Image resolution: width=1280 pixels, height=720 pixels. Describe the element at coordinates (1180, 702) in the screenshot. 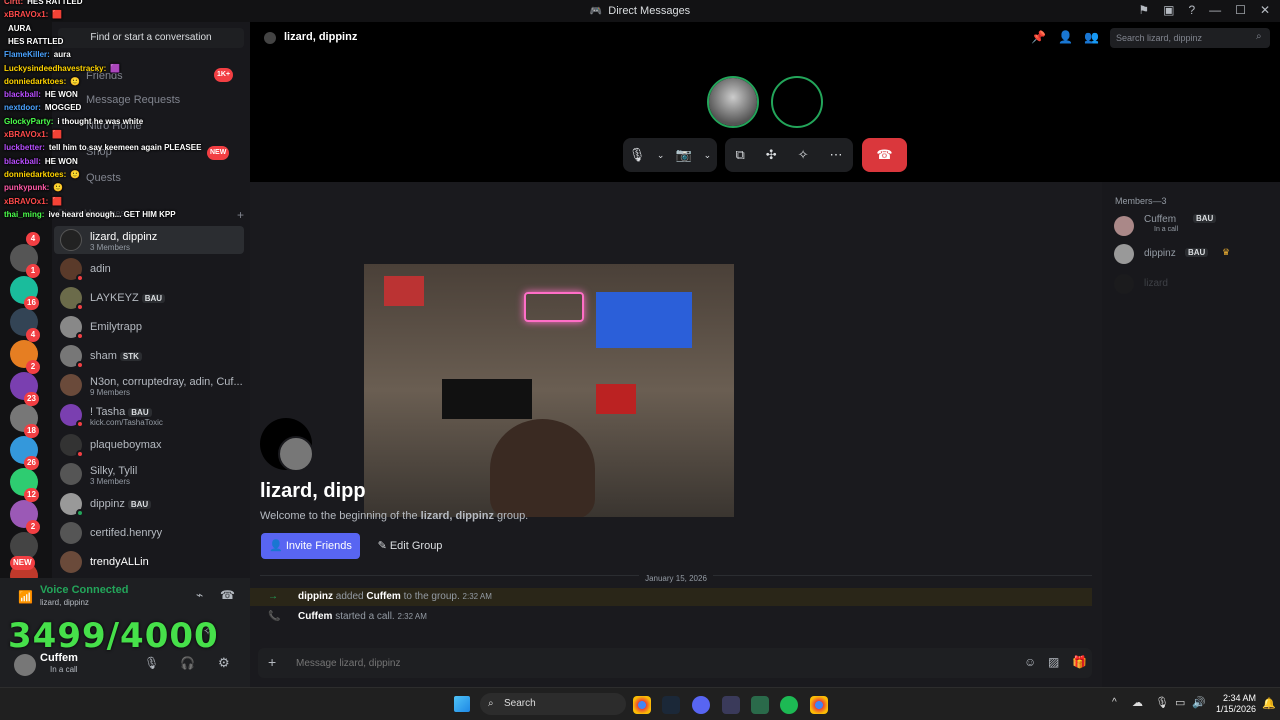

I see `network-icon: ▭` at that location.